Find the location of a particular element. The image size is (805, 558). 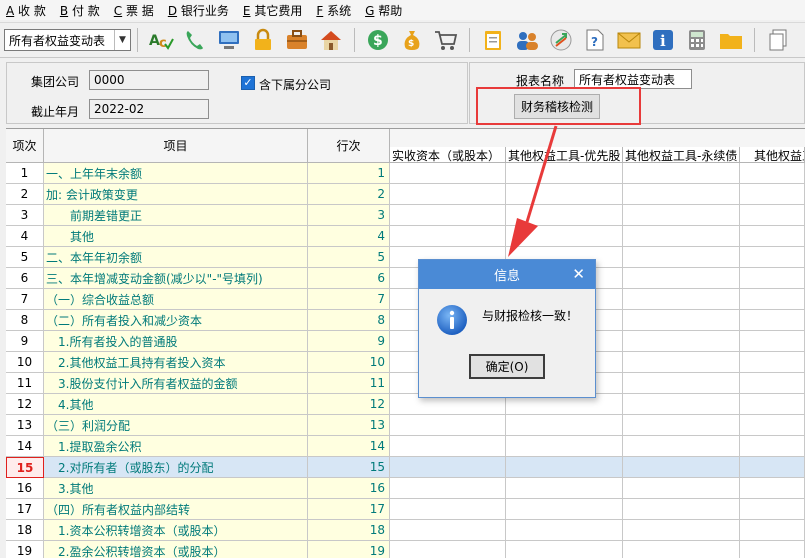

header-col-other: 其他权益工具 is located at coordinates (772, 155).